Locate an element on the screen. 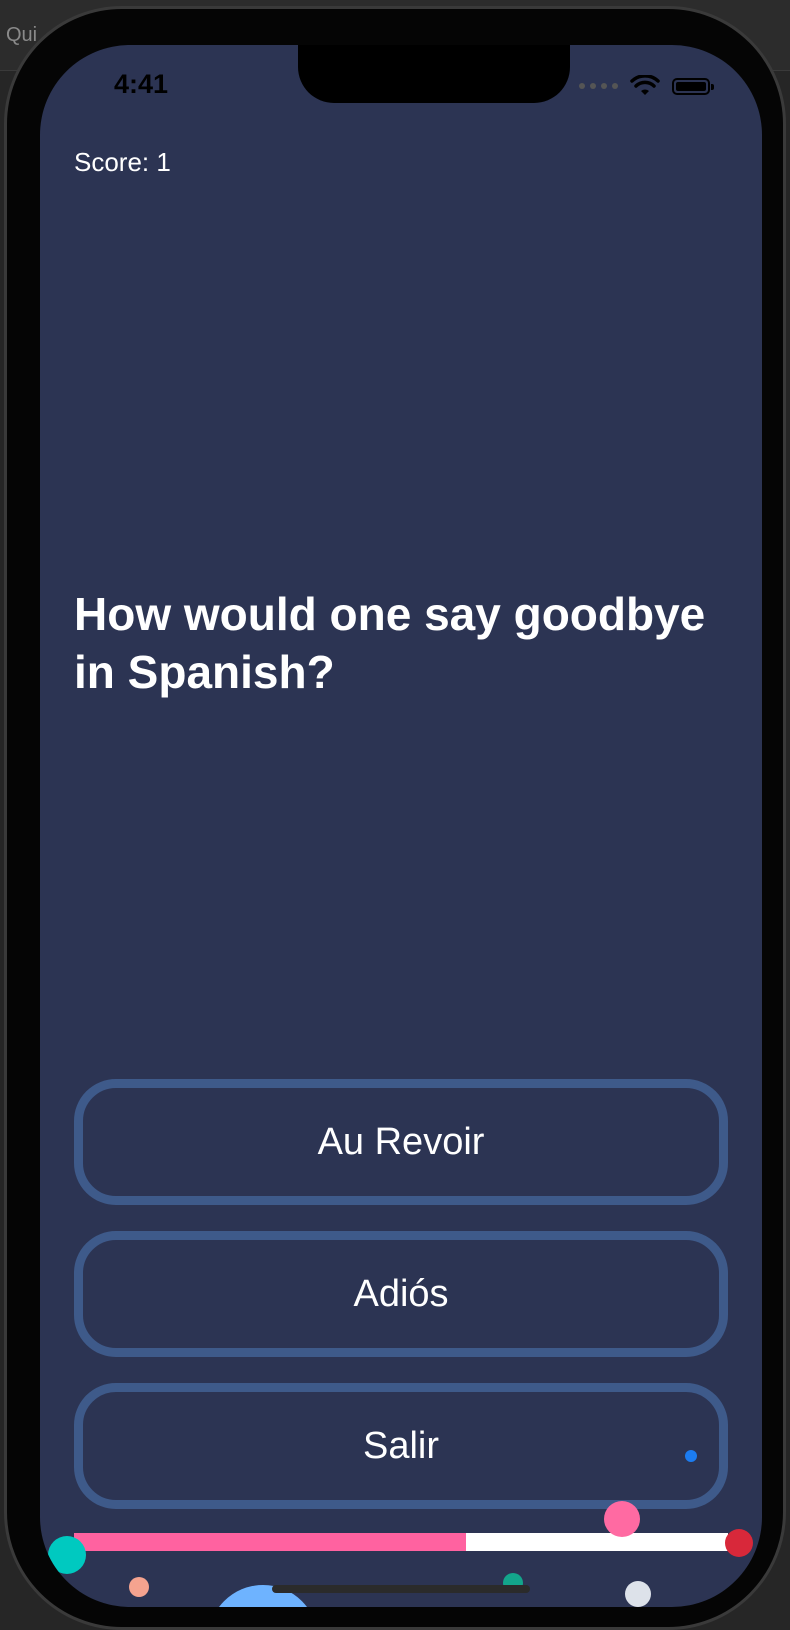  answer-button-2: Adiós is located at coordinates (401, 1294).